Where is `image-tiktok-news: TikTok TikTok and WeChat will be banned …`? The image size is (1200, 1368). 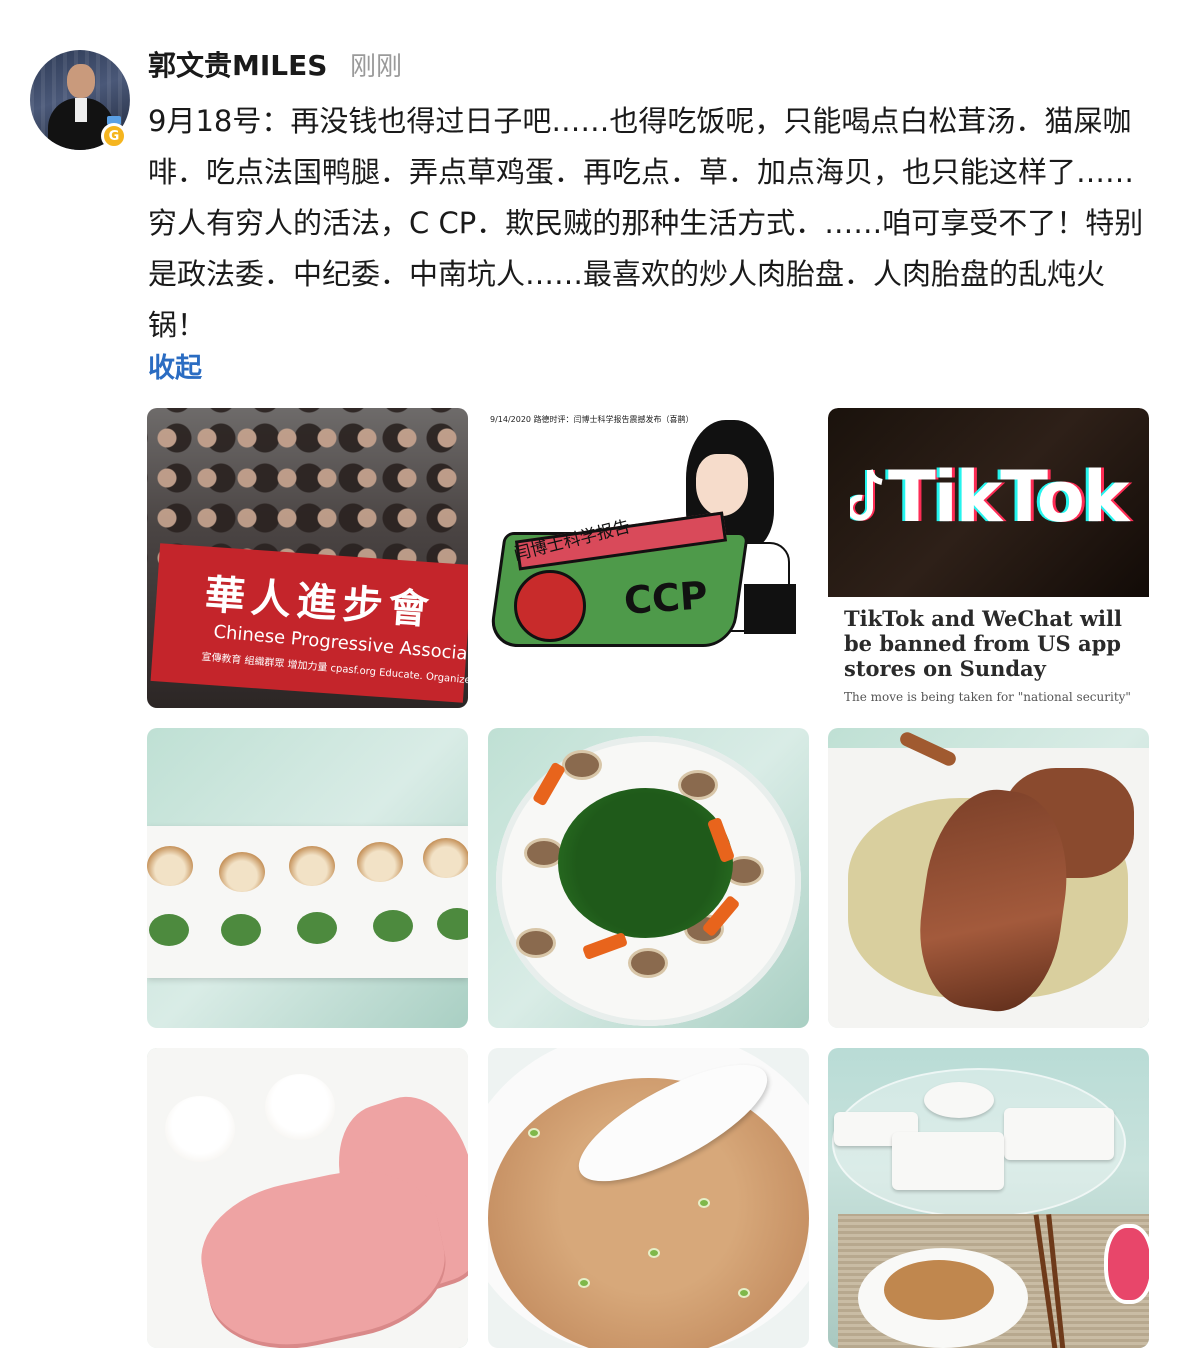 image-tiktok-news: TikTok TikTok and WeChat will be banned … is located at coordinates (988, 558).